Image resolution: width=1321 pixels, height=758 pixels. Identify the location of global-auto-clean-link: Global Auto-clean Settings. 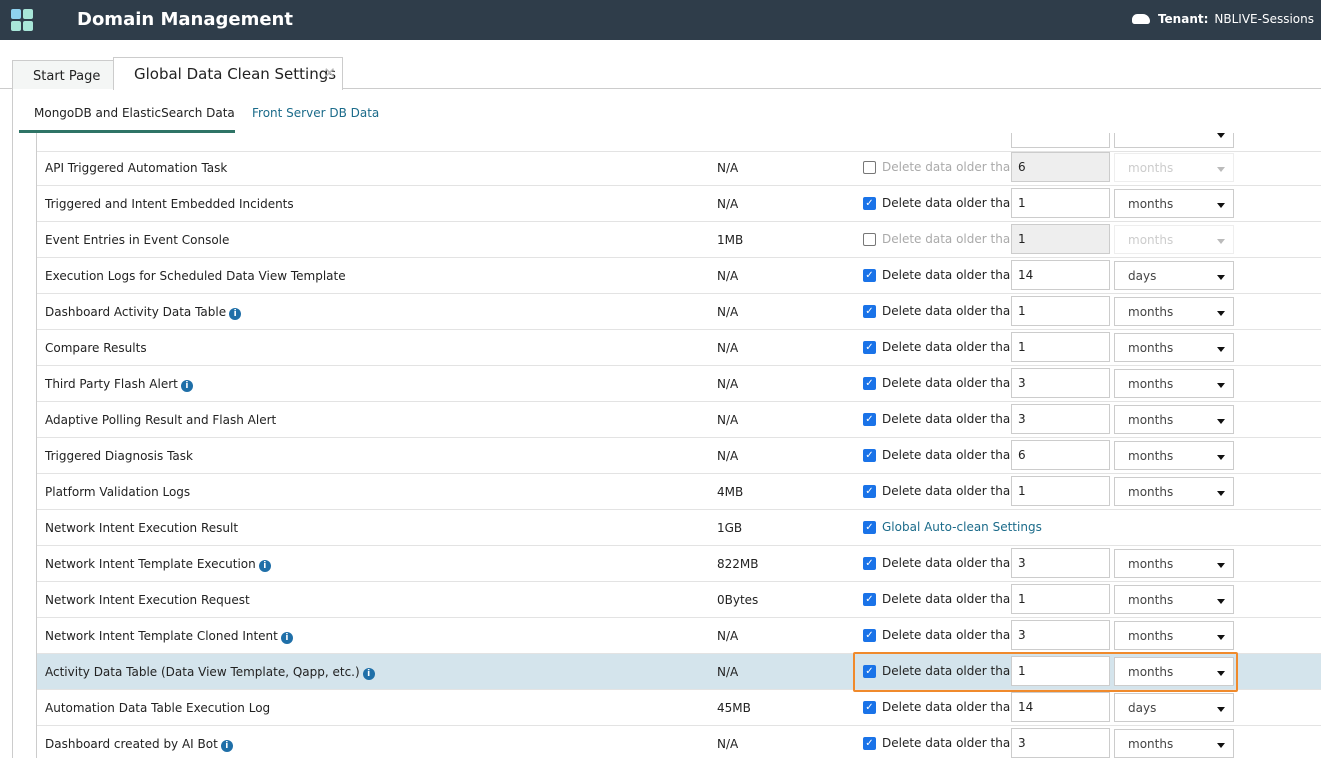
(962, 527).